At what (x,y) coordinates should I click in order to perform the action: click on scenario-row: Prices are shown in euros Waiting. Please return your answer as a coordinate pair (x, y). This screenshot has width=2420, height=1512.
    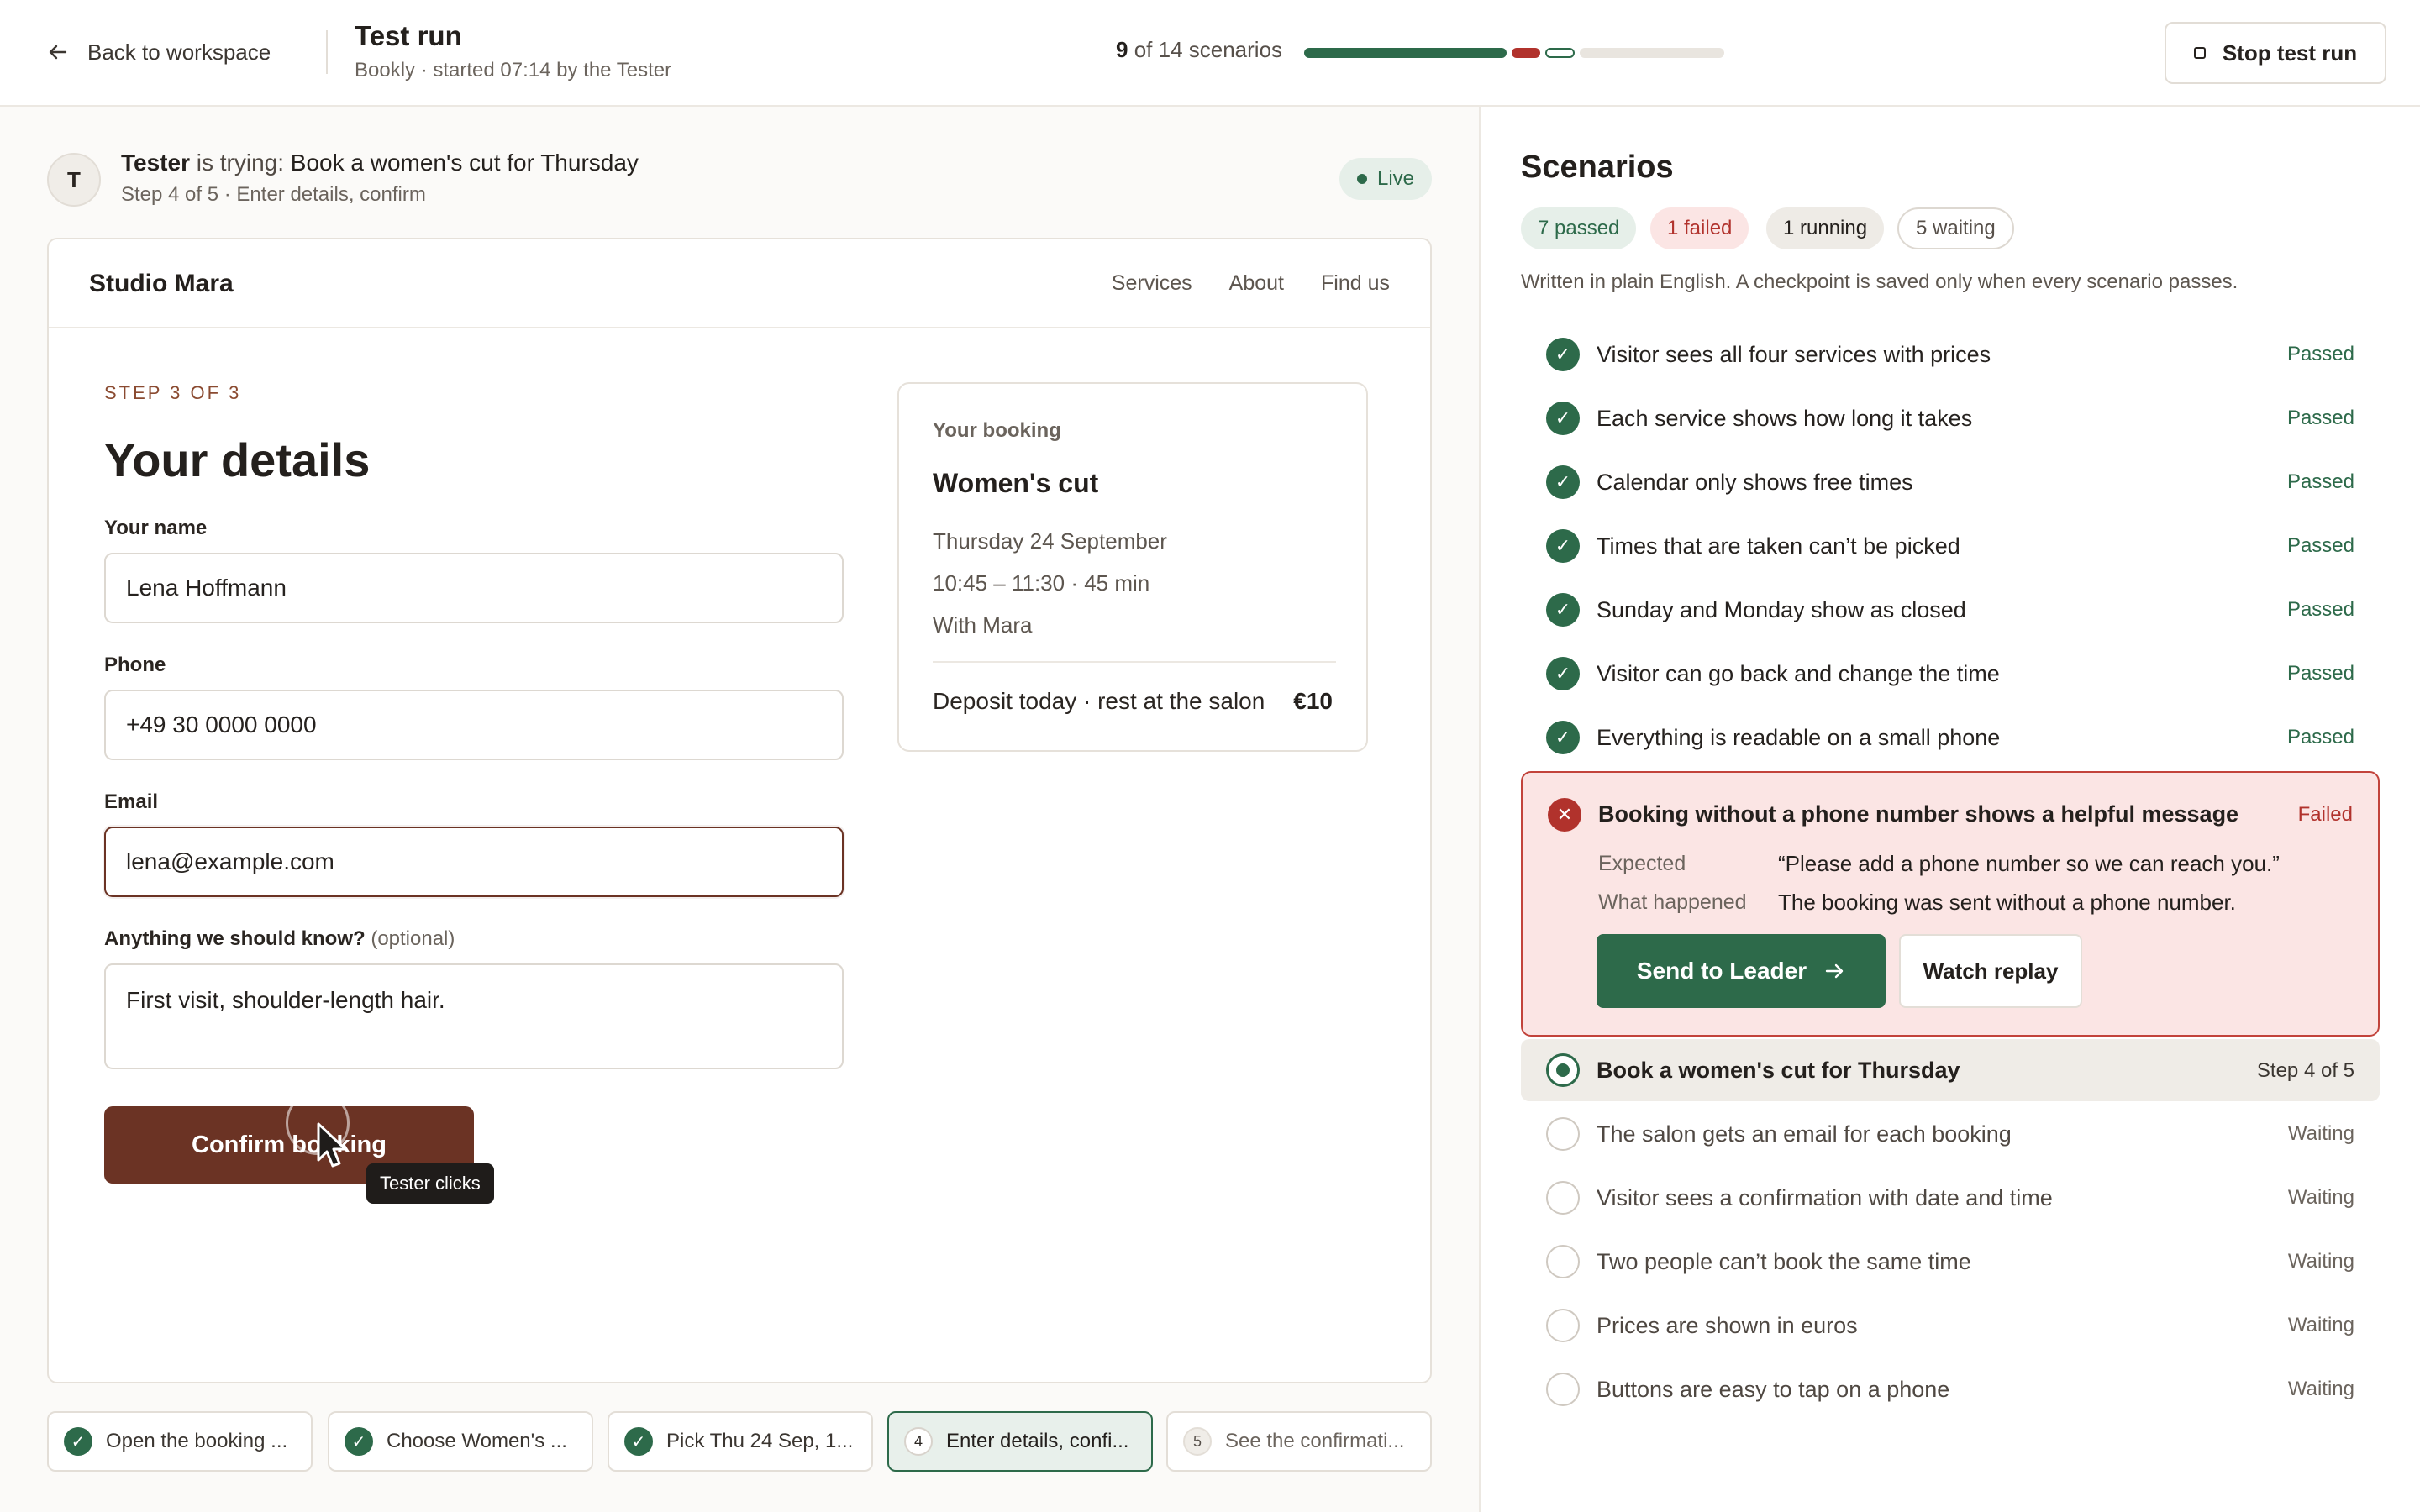
    Looking at the image, I should click on (1950, 1325).